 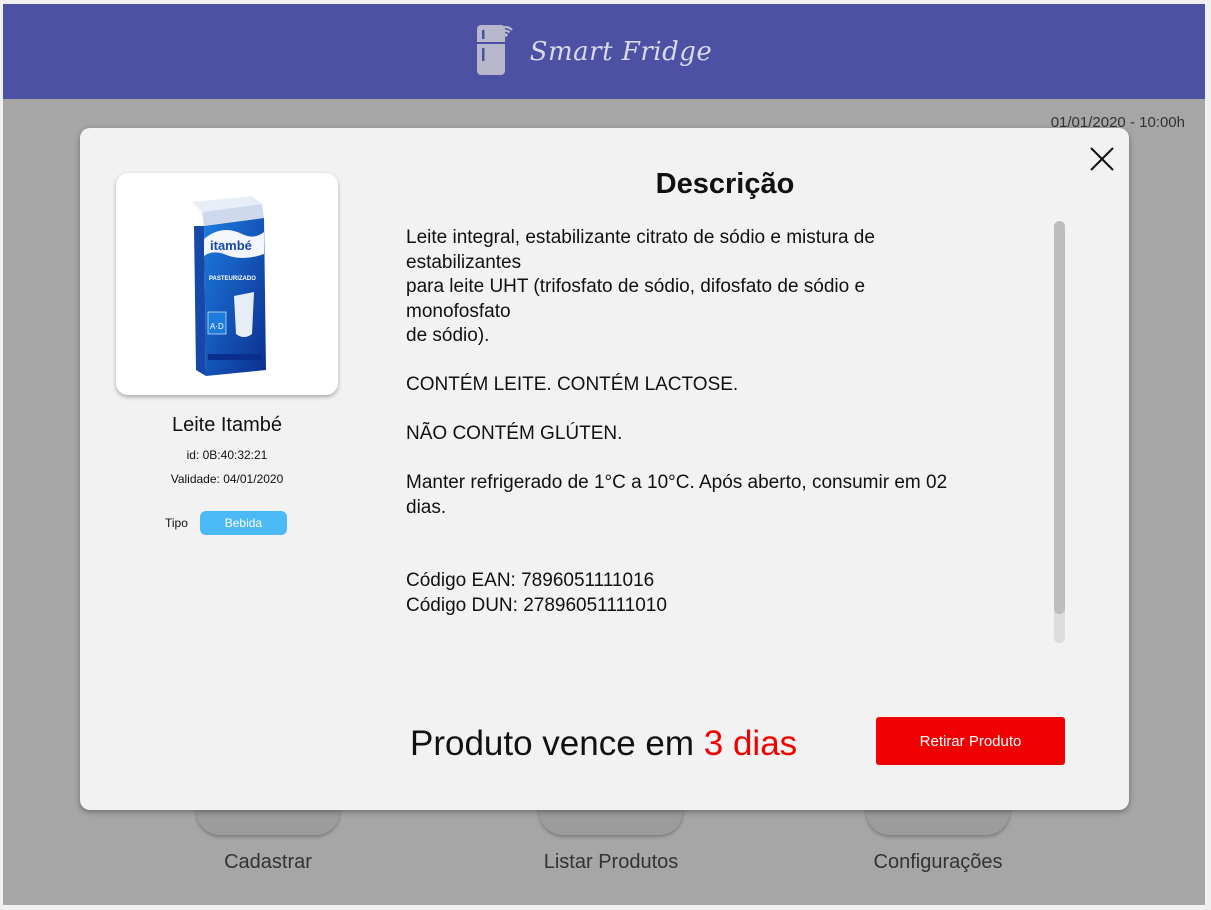 I want to click on description-paragraph: NÃO CONTÉM GLÚTEN., so click(x=514, y=433).